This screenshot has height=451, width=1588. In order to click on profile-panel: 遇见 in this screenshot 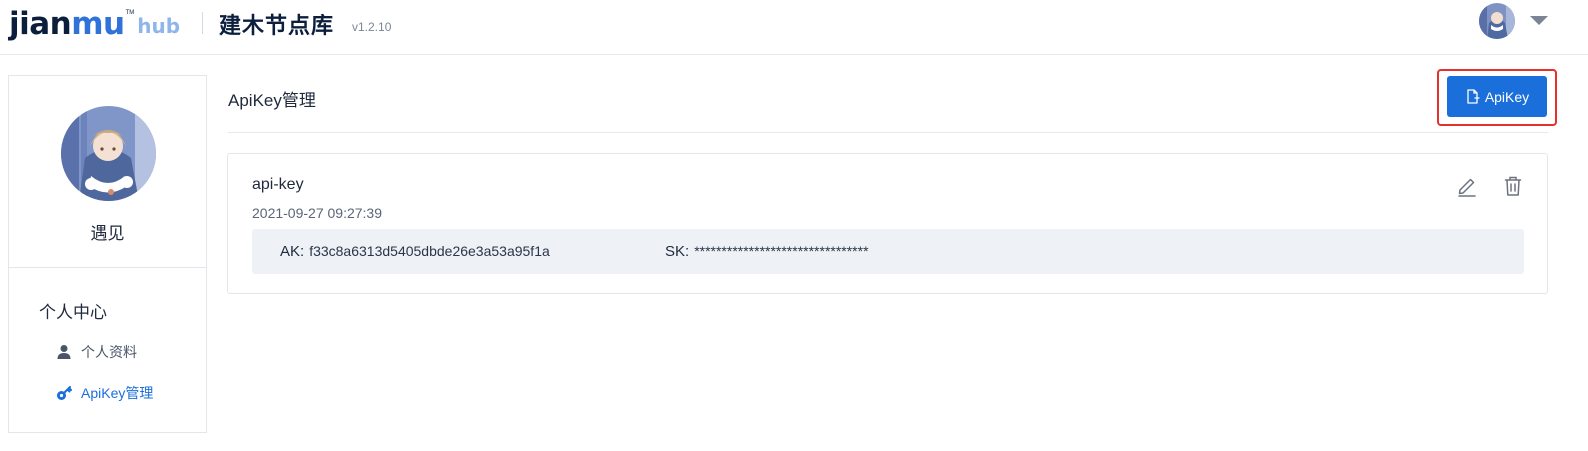, I will do `click(107, 172)`.